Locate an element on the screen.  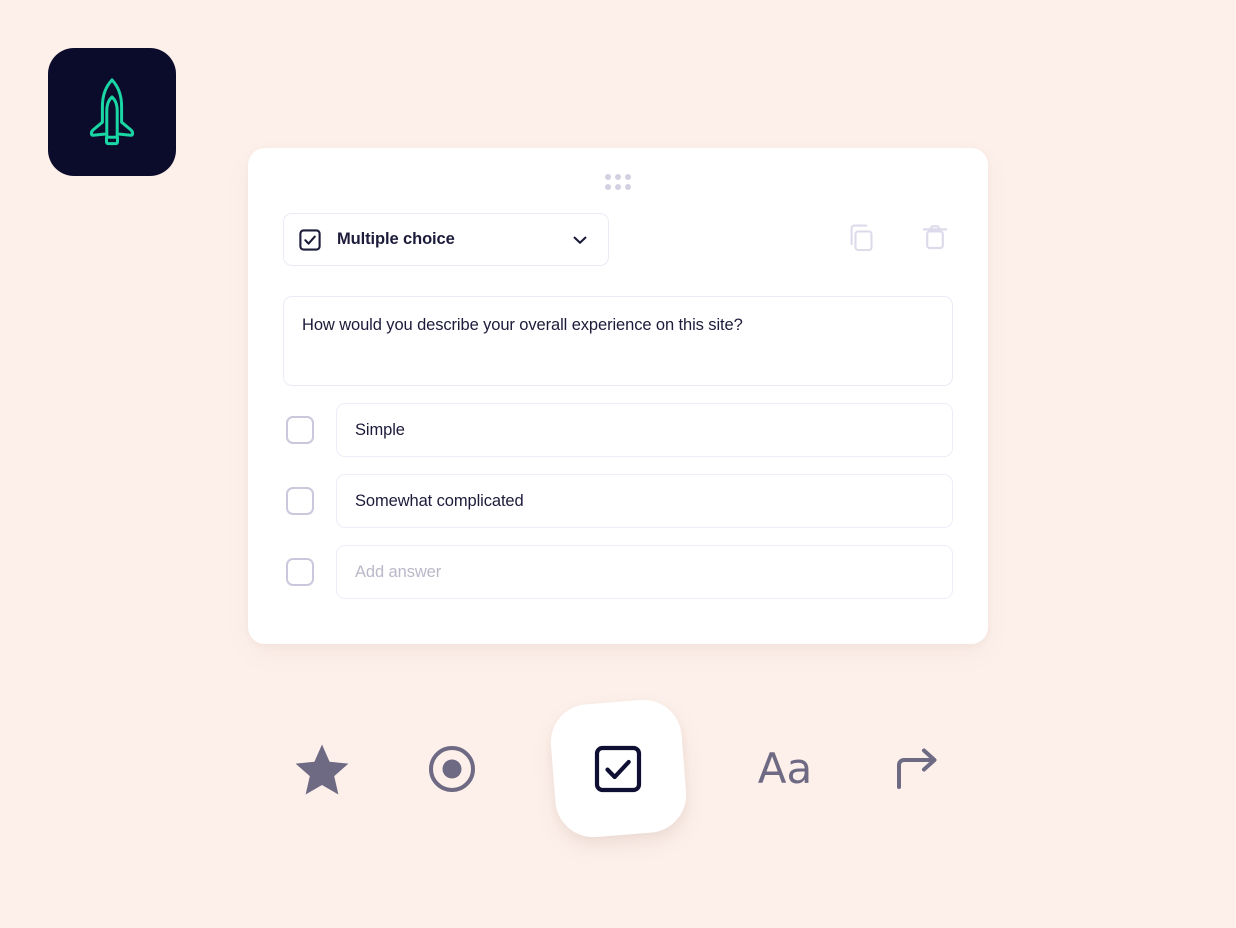
answer-list: Simple Somewhat complicated Add answer is located at coordinates (618, 501).